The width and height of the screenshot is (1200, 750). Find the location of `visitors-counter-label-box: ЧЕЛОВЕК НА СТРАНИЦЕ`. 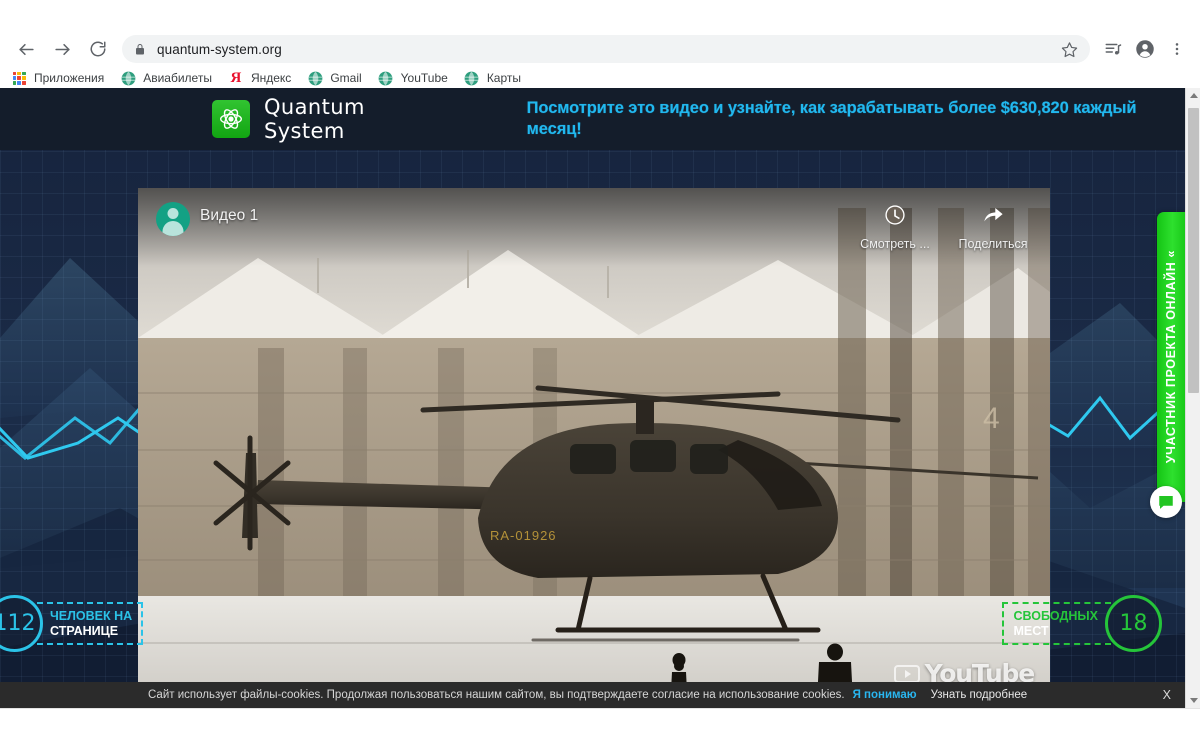

visitors-counter-label-box: ЧЕЛОВЕК НА СТРАНИЦЕ is located at coordinates (90, 623).